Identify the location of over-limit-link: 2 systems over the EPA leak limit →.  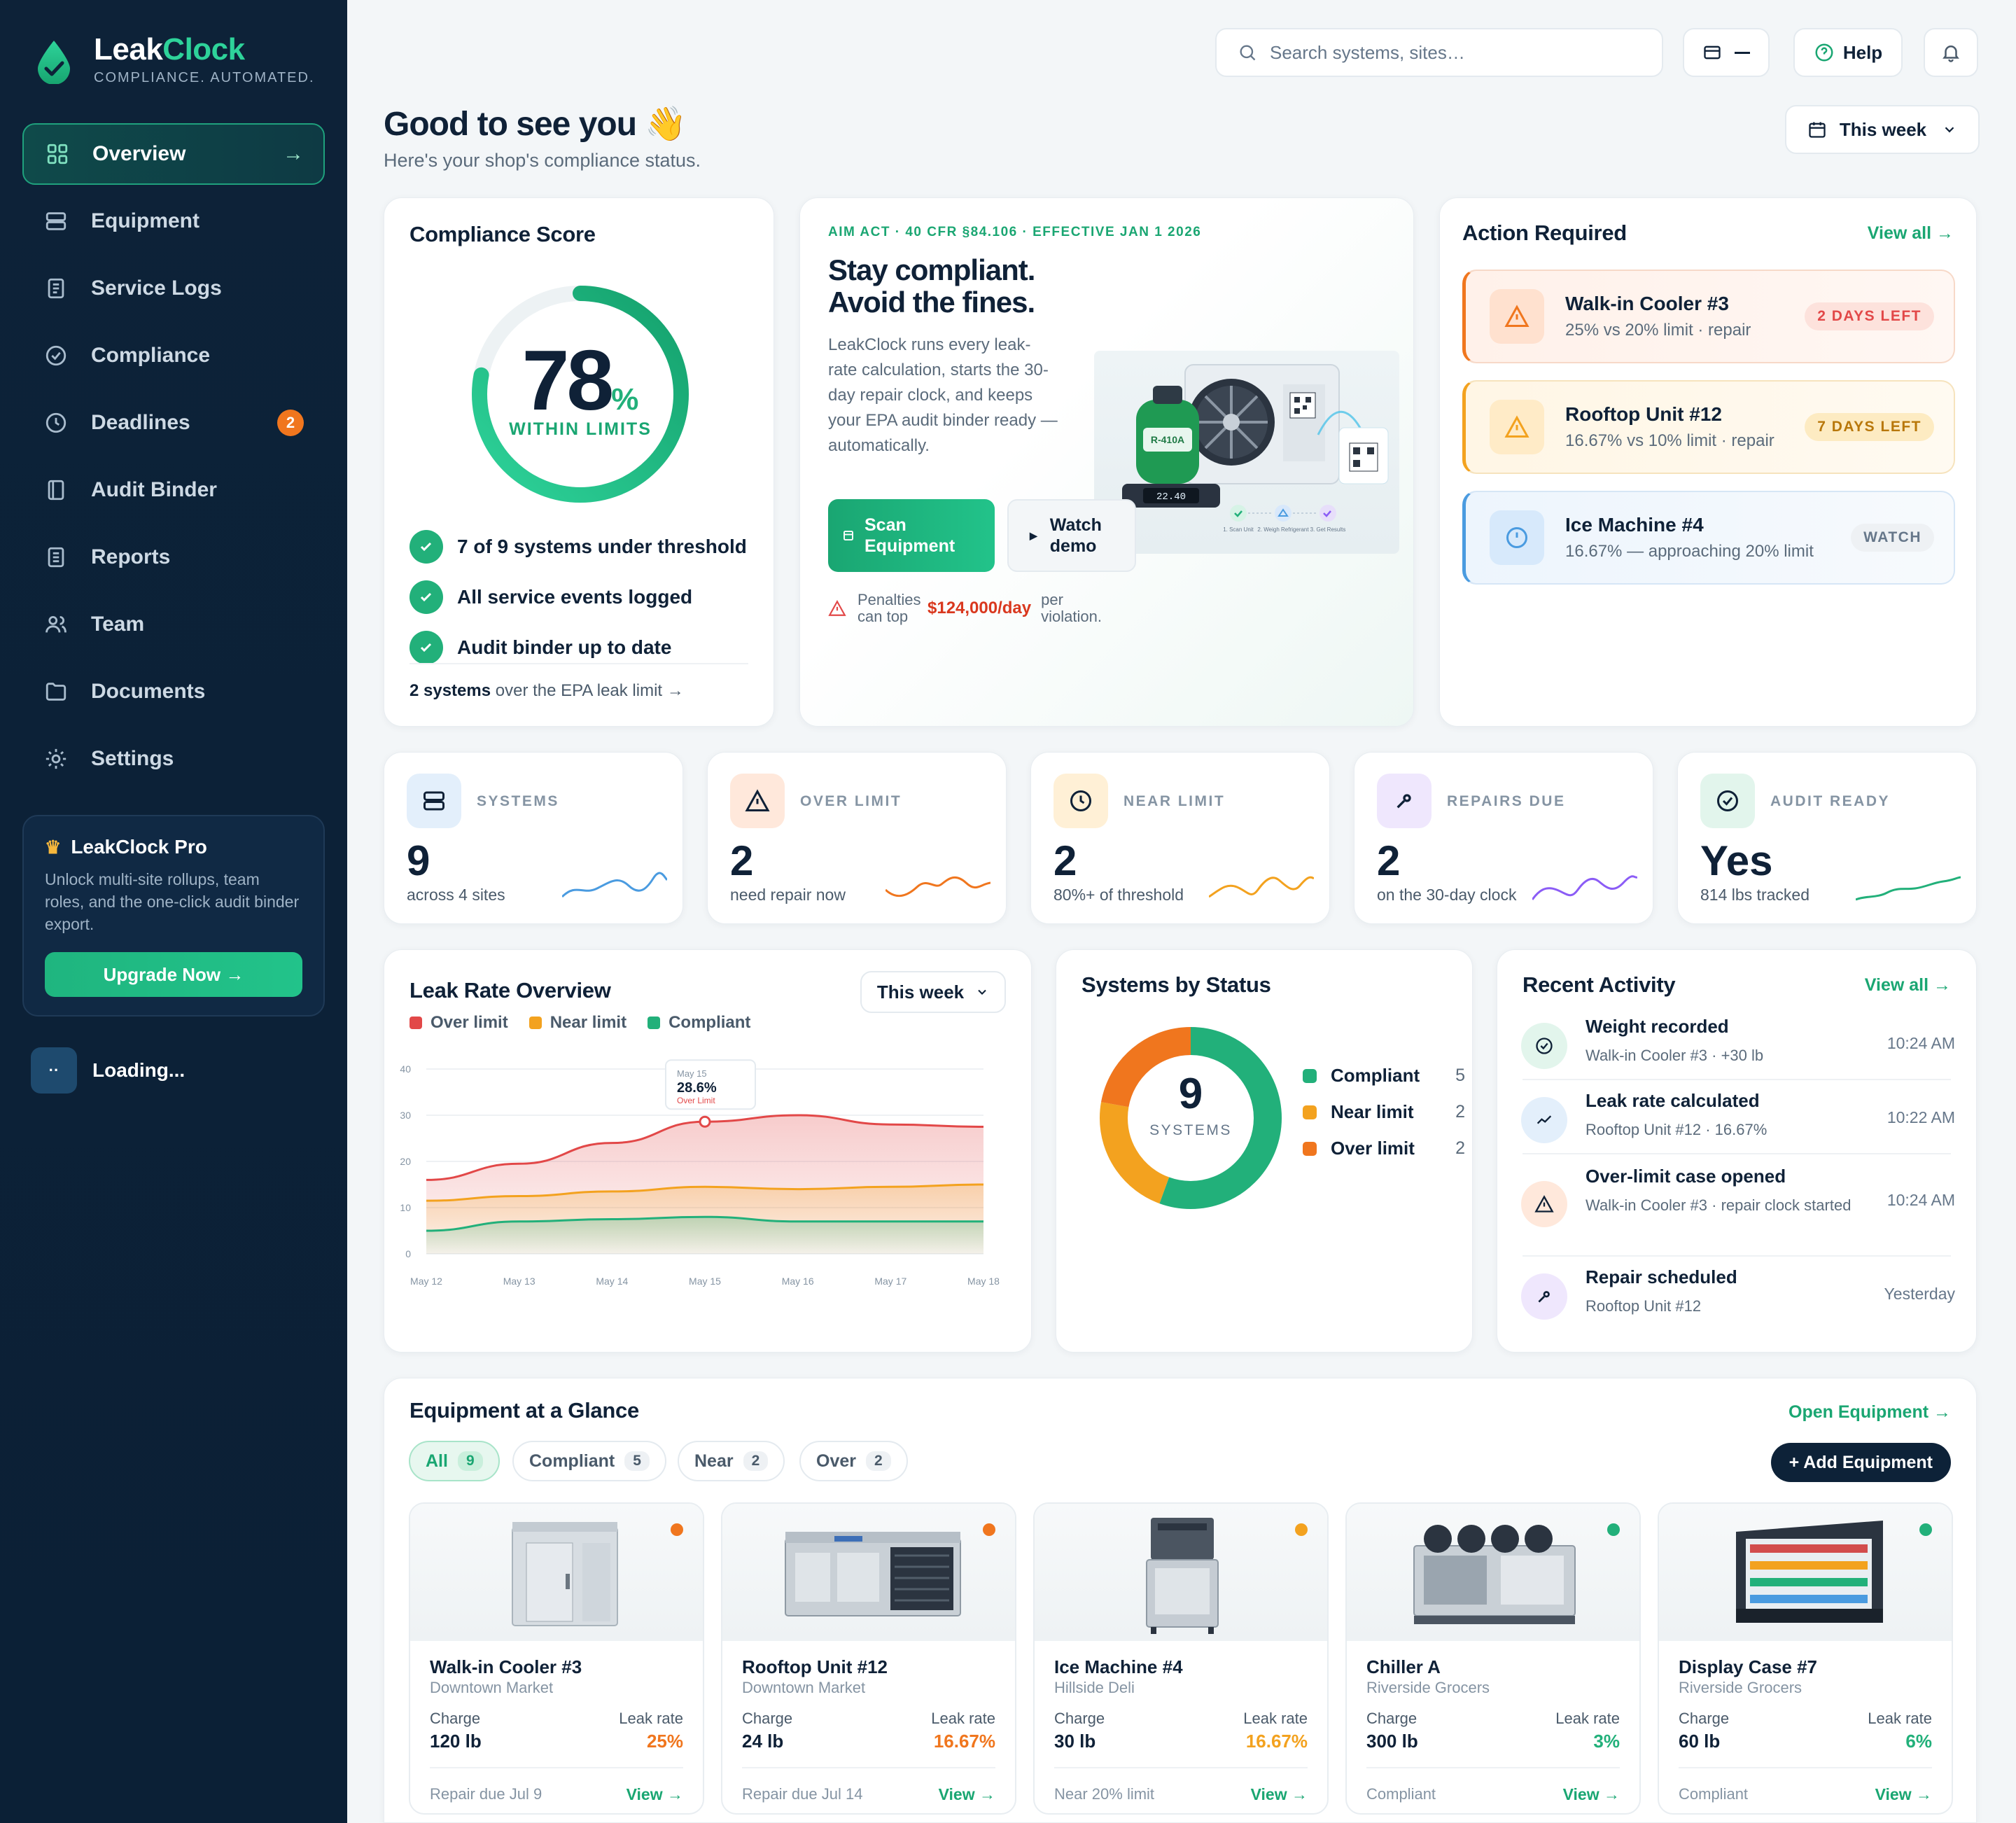
(547, 691).